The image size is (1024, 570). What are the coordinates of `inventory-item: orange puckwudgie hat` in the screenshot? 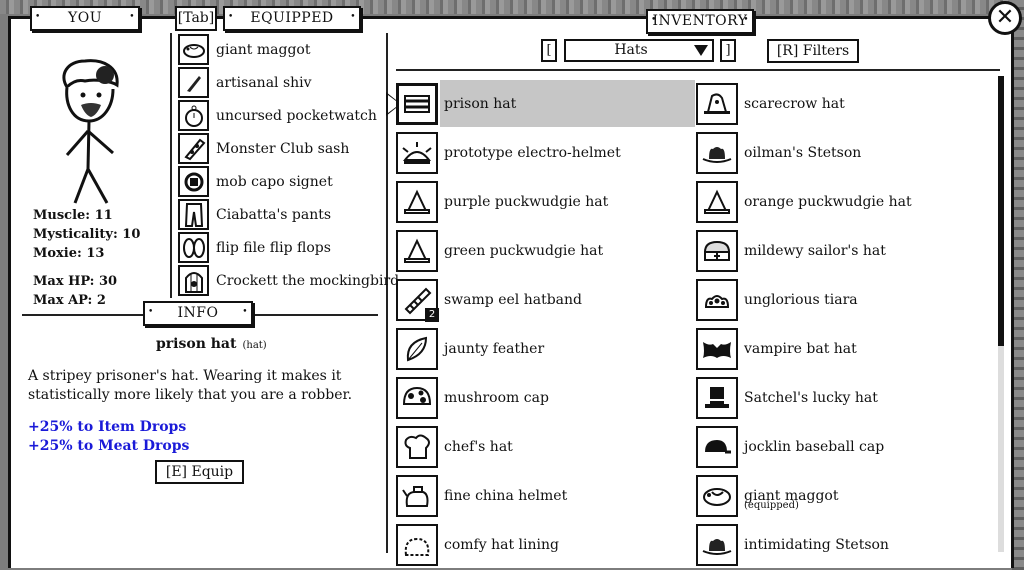 It's located at (804, 201).